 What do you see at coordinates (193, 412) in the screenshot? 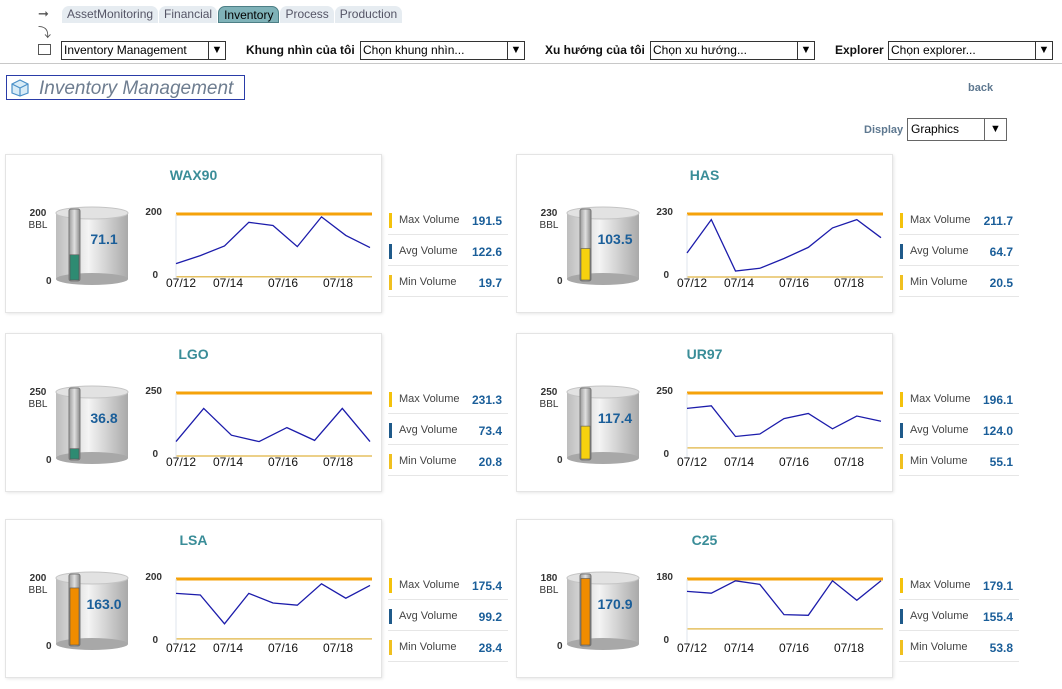
I see `tank-card-lgo: LGO 250 BBL 0 36.8 250 0 07/12 07/14 07/16 07/18` at bounding box center [193, 412].